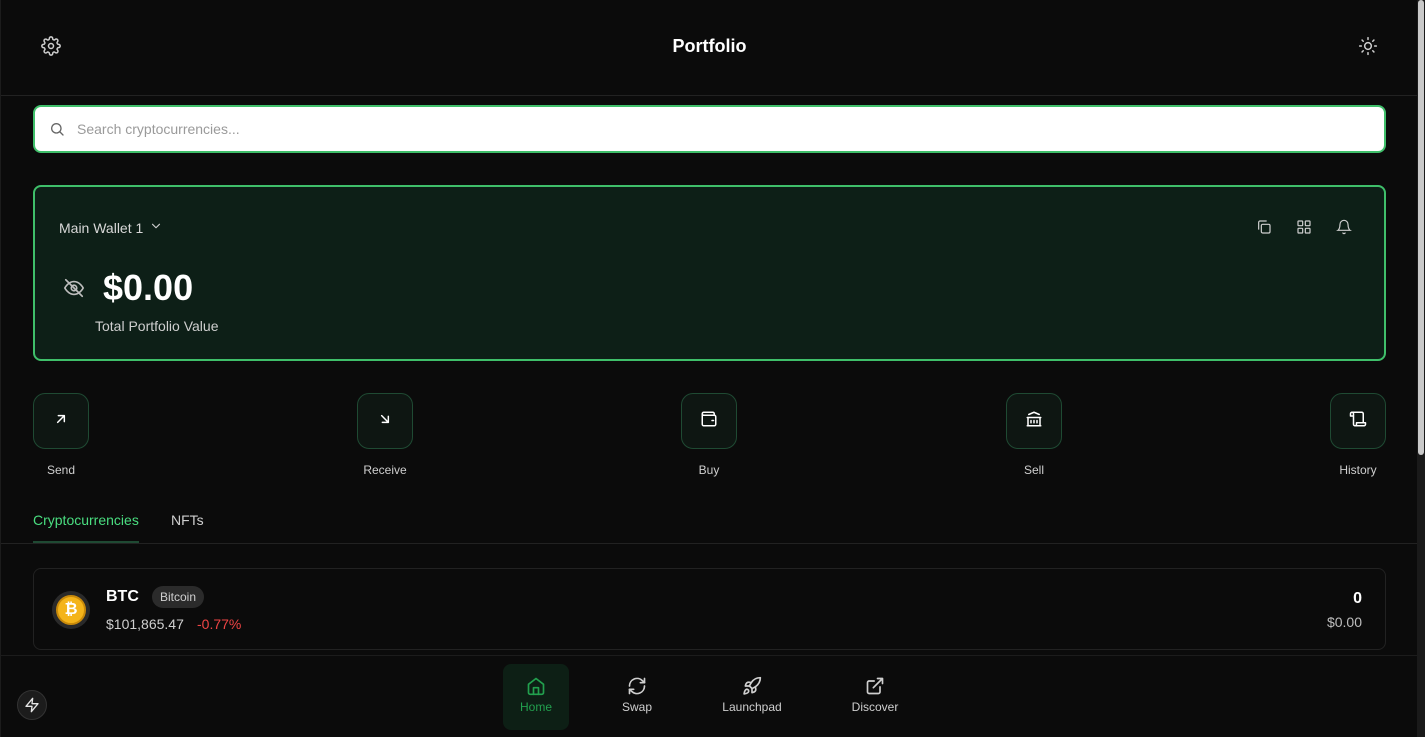 The width and height of the screenshot is (1425, 737). I want to click on page-title: Portfolio, so click(709, 46).